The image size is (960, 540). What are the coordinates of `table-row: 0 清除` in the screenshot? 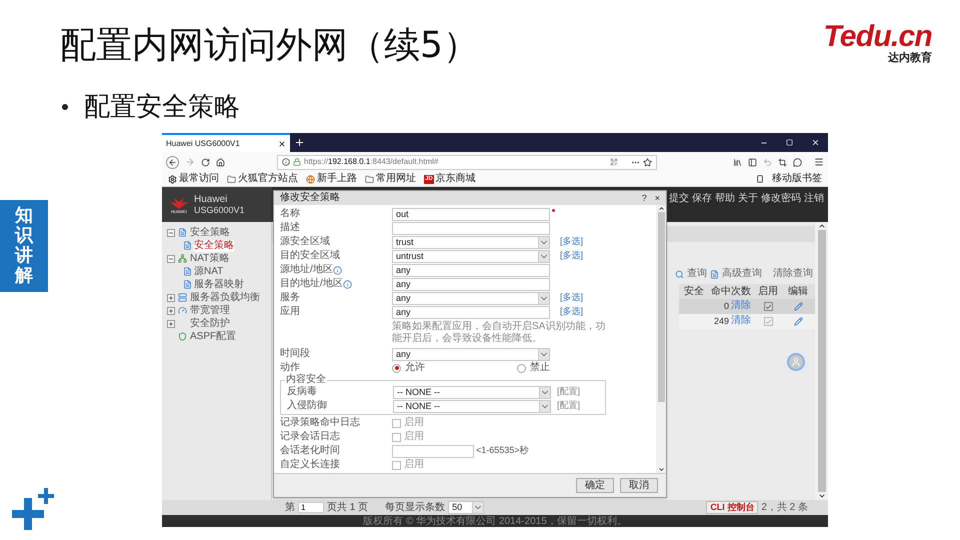 It's located at (747, 306).